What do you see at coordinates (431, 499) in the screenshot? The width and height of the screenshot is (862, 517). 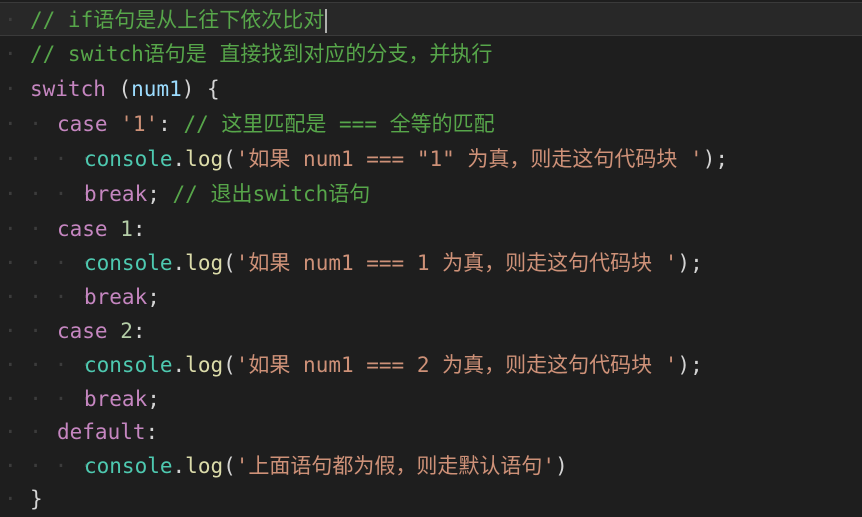 I see `code-line-15: · }` at bounding box center [431, 499].